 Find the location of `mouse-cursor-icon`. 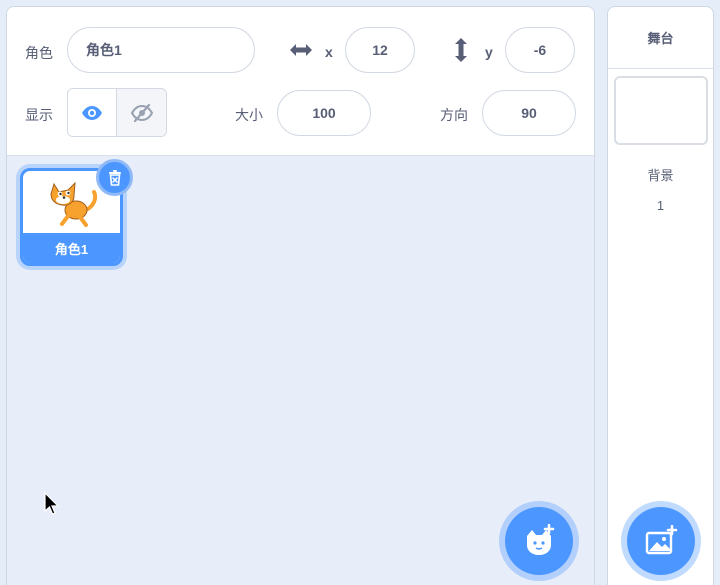

mouse-cursor-icon is located at coordinates (52, 503).